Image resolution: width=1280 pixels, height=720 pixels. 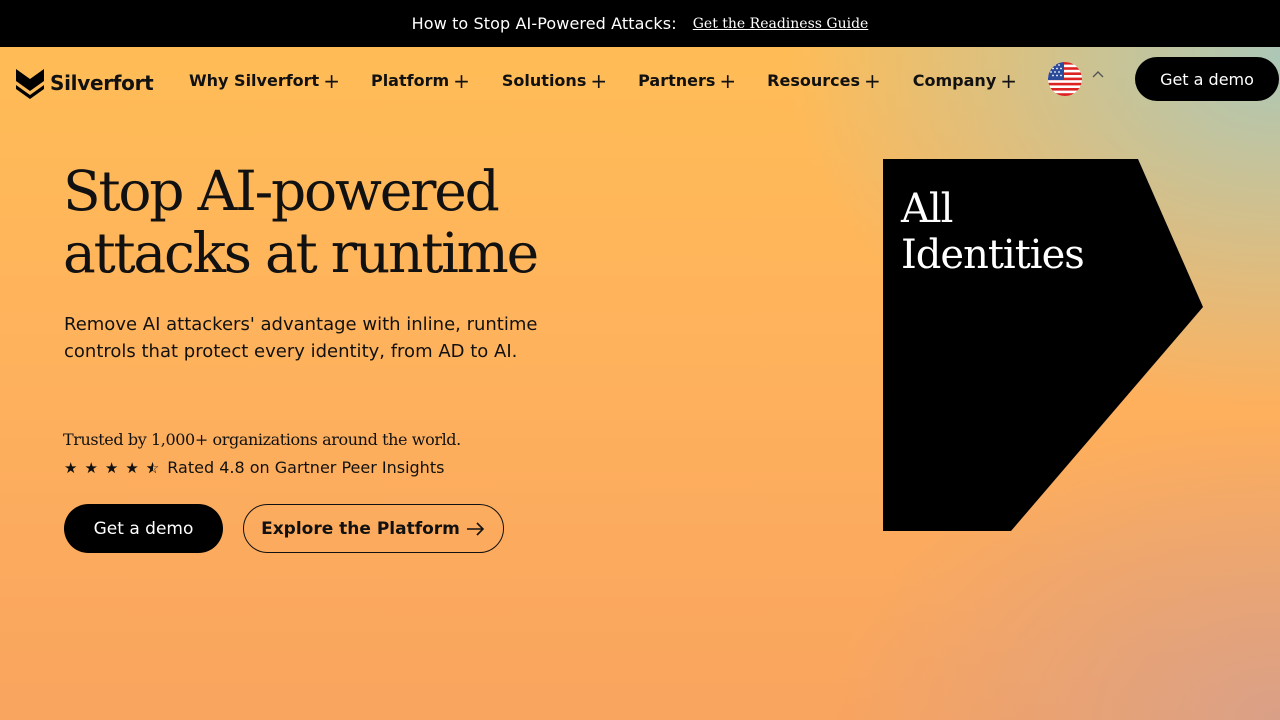 I want to click on hero-title-line-1: Stop AI-powered, so click(x=281, y=191).